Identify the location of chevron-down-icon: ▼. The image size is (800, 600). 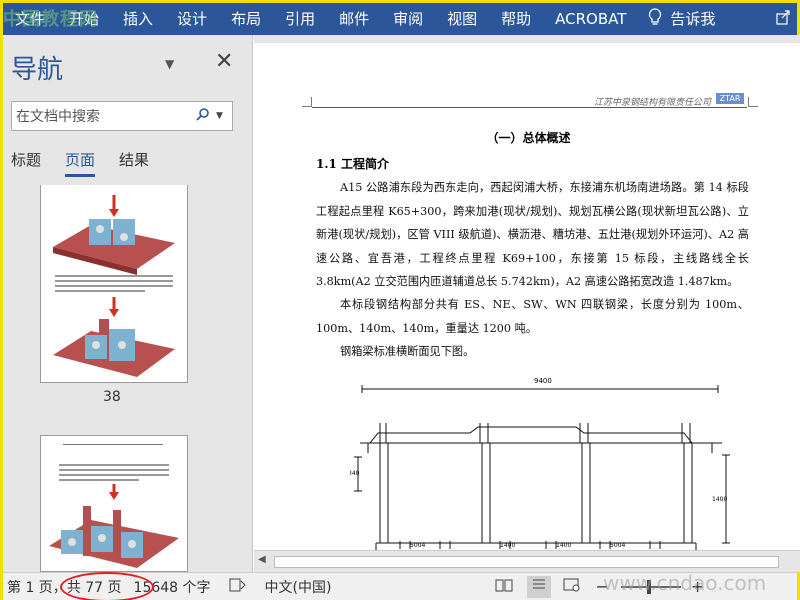
(169, 64).